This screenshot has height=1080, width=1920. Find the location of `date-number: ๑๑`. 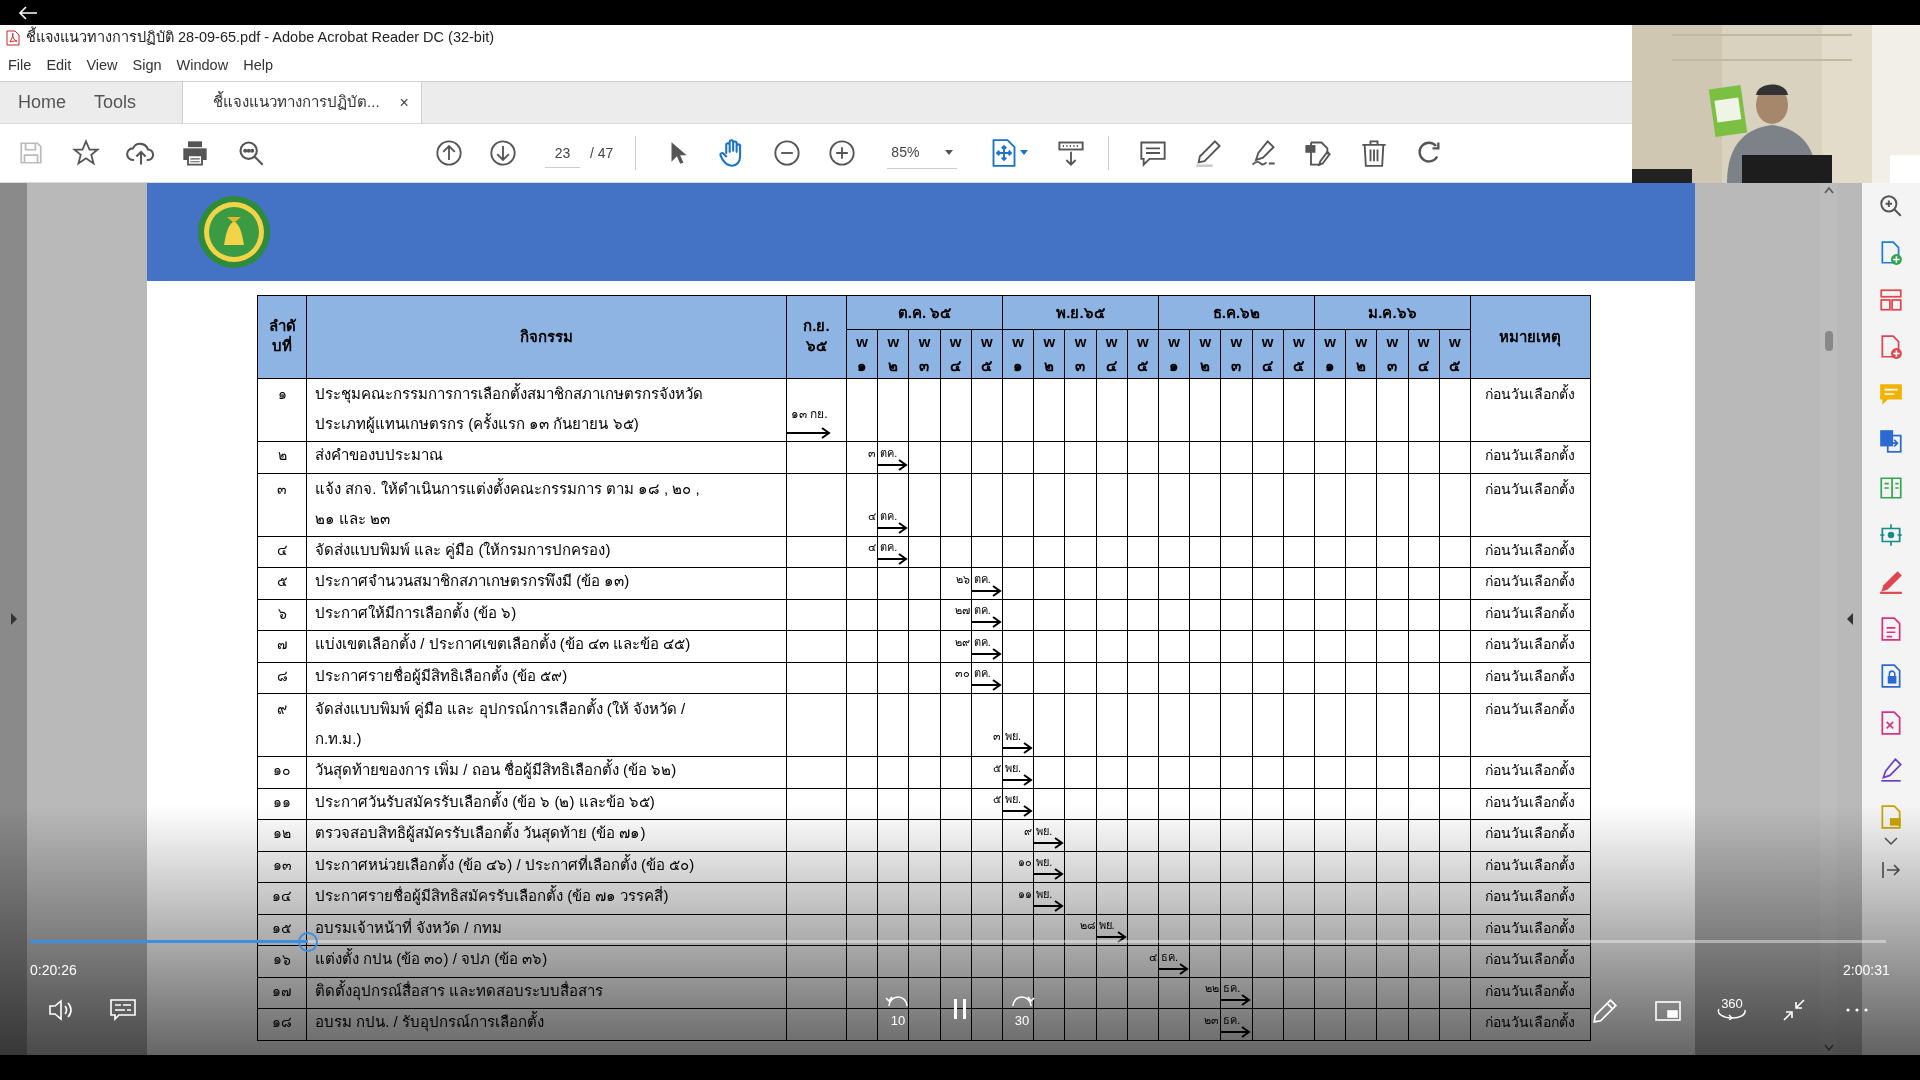

date-number: ๑๑ is located at coordinates (1025, 893).